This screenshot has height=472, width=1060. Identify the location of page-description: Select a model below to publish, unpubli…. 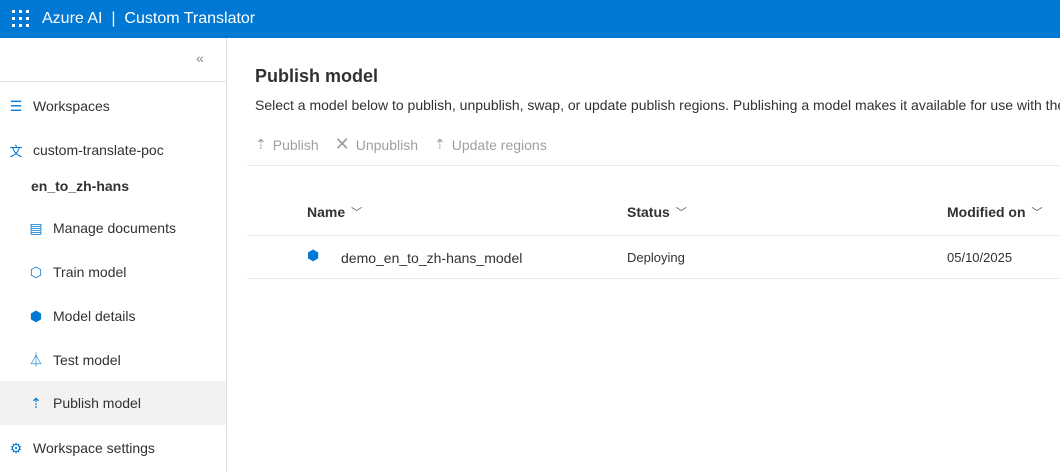
(657, 105).